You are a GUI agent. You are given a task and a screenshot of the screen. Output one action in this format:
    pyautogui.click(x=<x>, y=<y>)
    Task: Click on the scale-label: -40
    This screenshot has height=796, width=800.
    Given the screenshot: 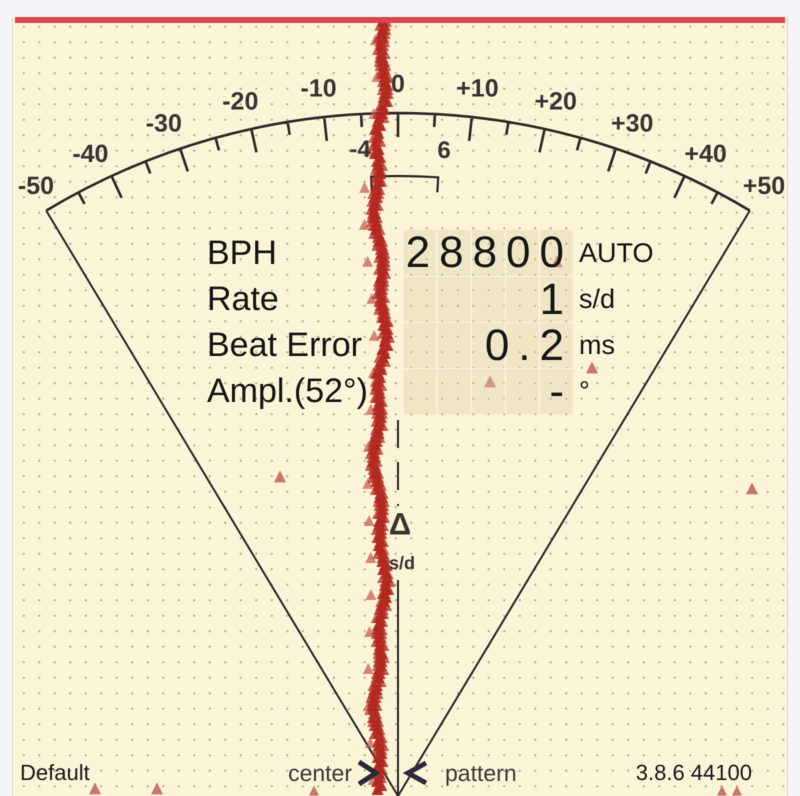 What is the action you would take?
    pyautogui.click(x=90, y=154)
    